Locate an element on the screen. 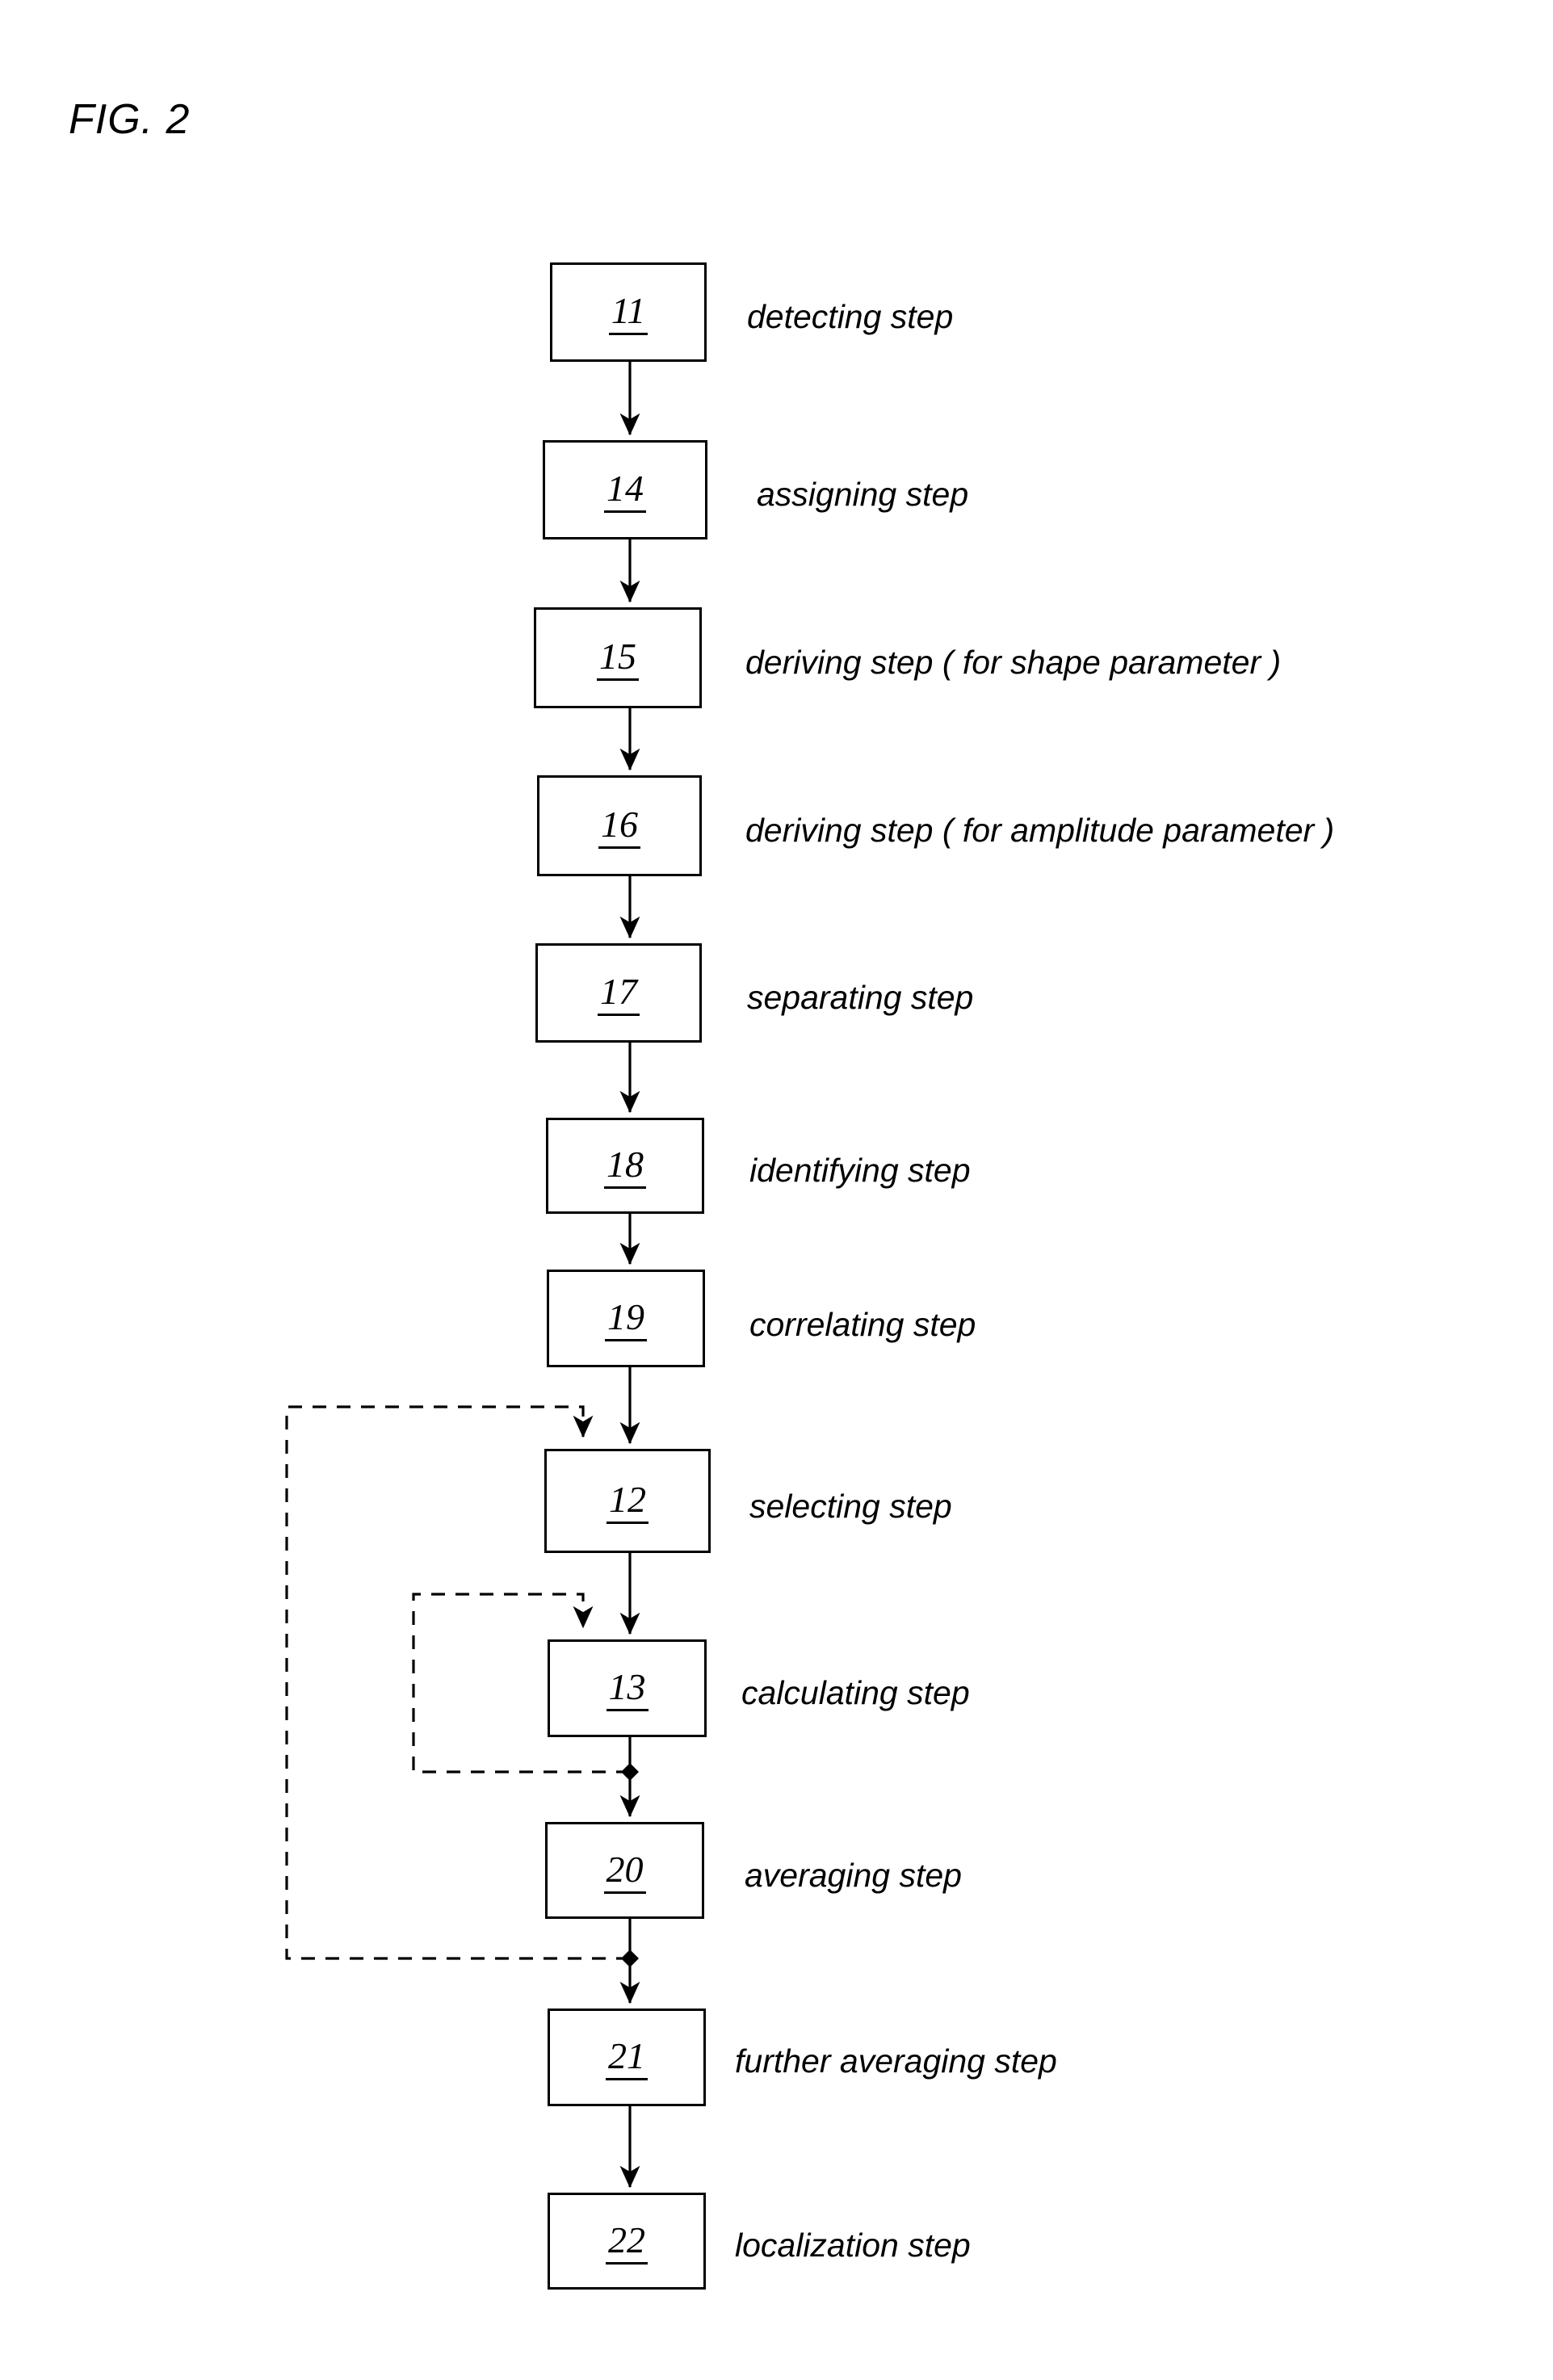 The image size is (1553, 2380). step-label-20: averaging step is located at coordinates (853, 1875).